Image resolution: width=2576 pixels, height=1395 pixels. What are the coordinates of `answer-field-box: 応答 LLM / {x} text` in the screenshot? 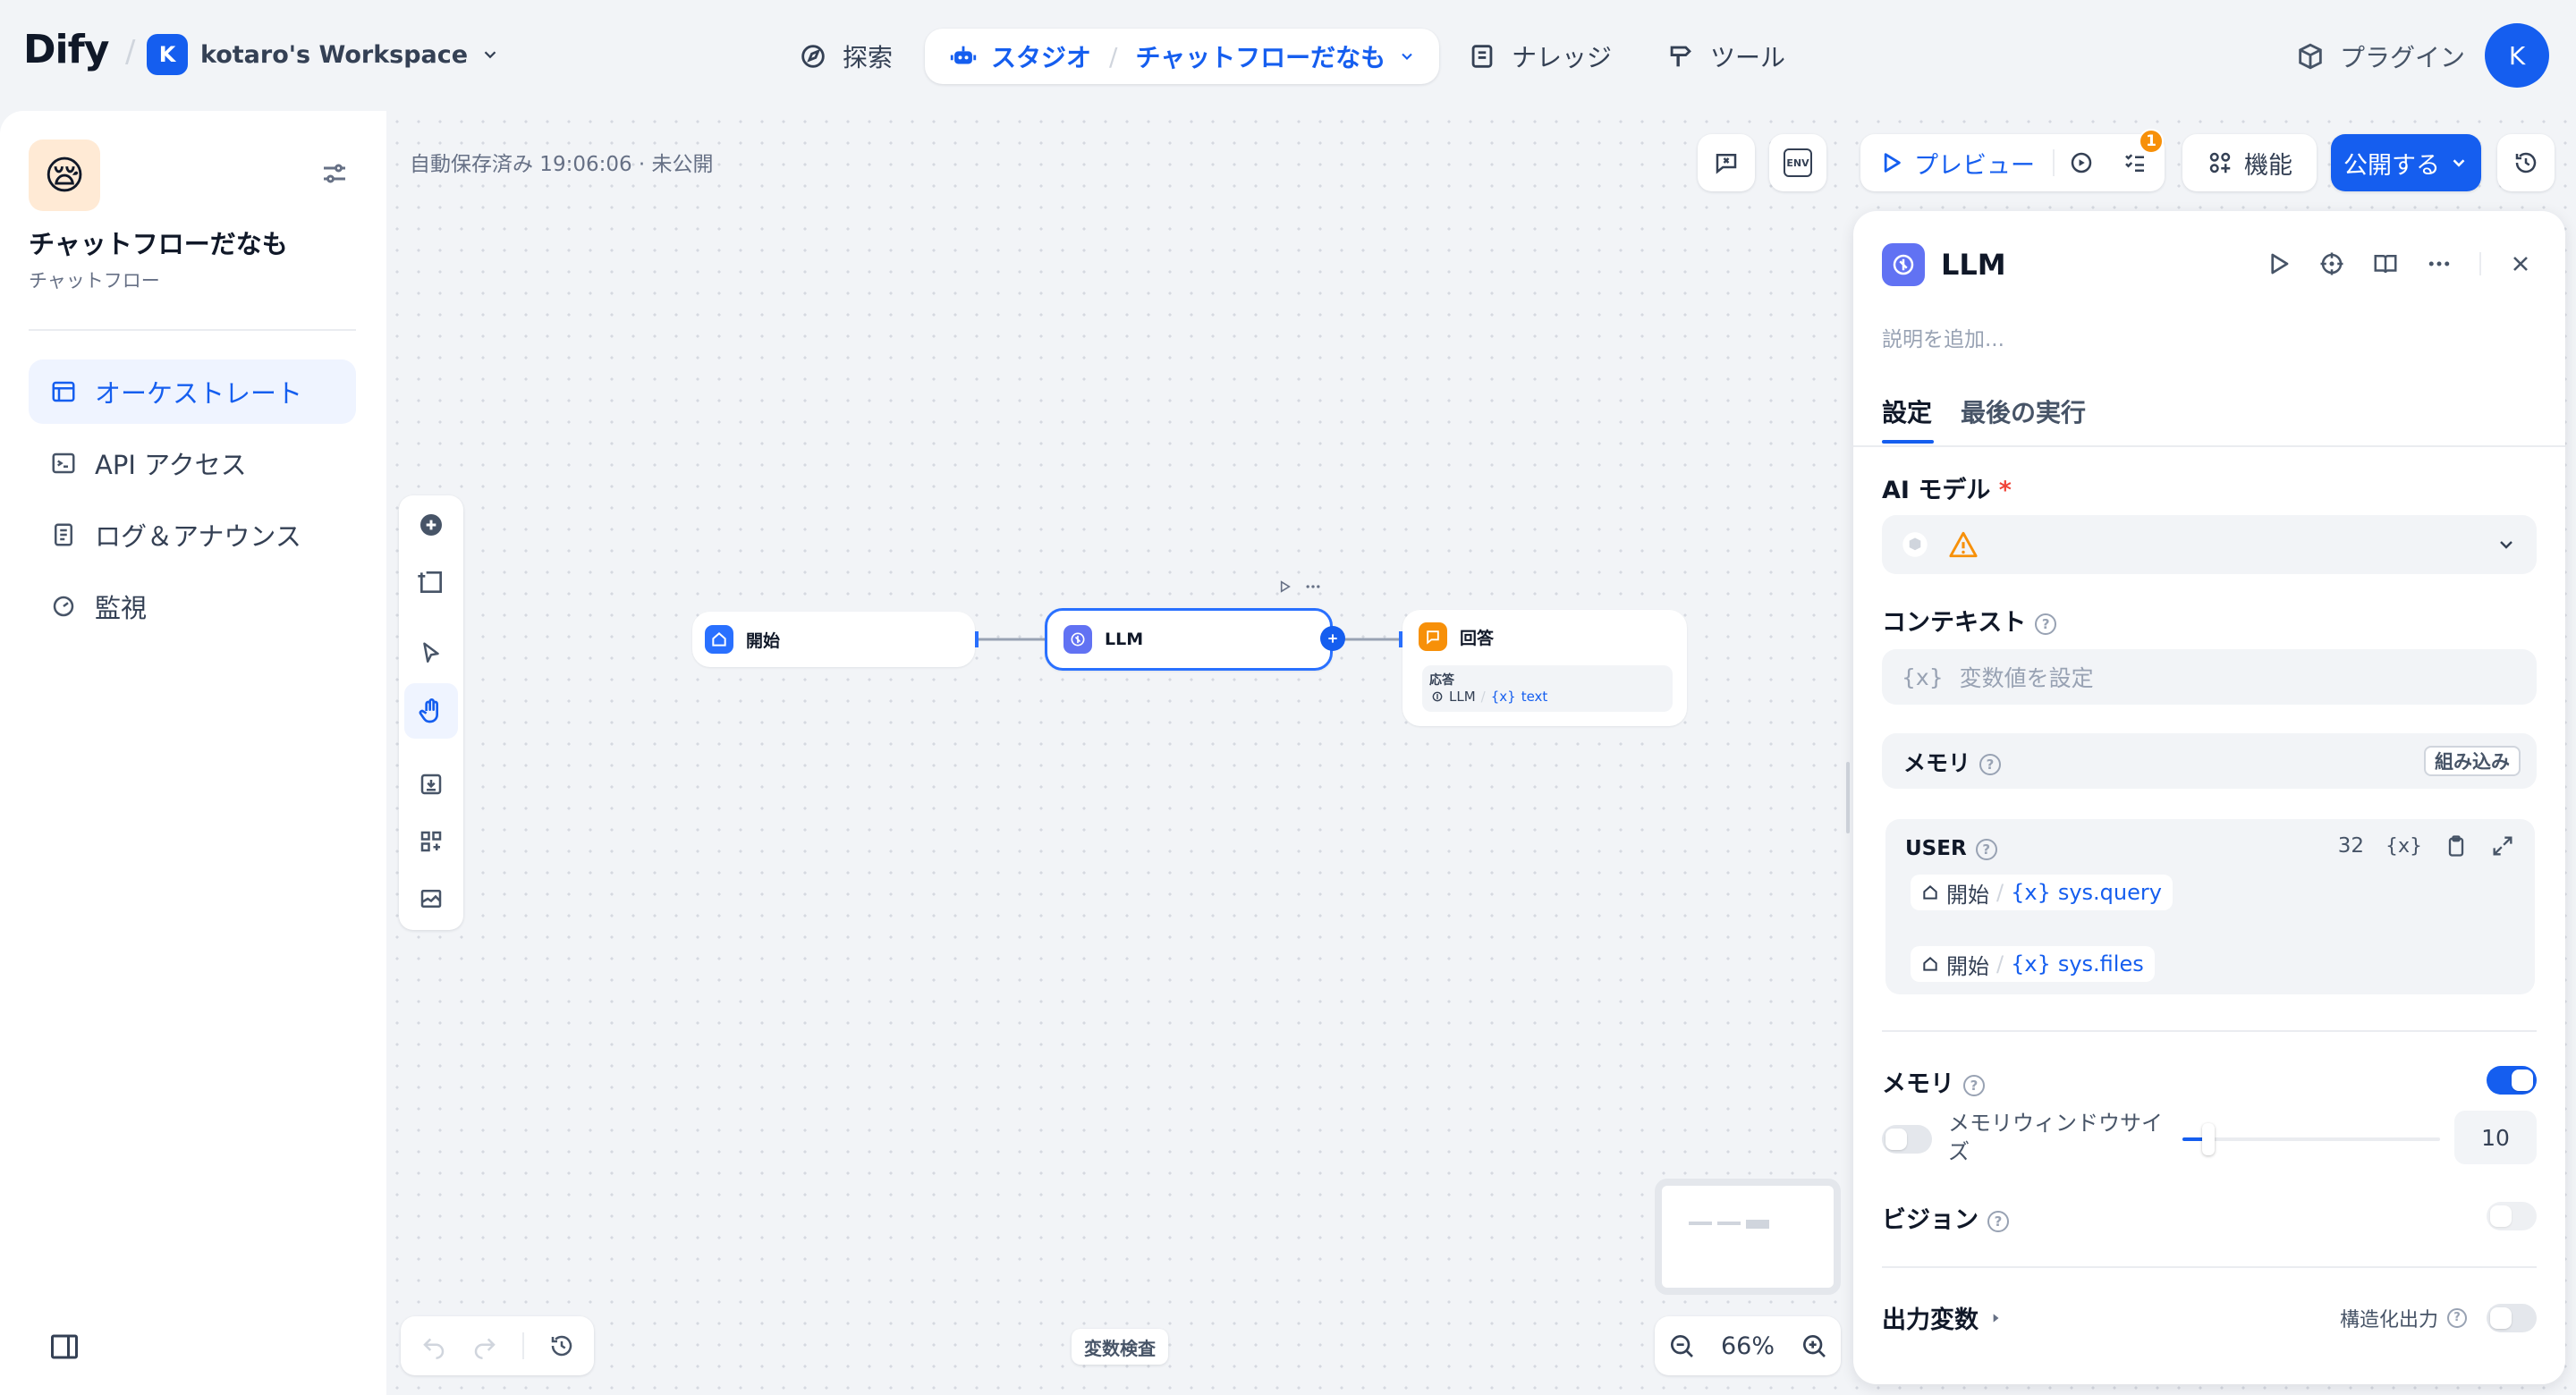 It's located at (1547, 688).